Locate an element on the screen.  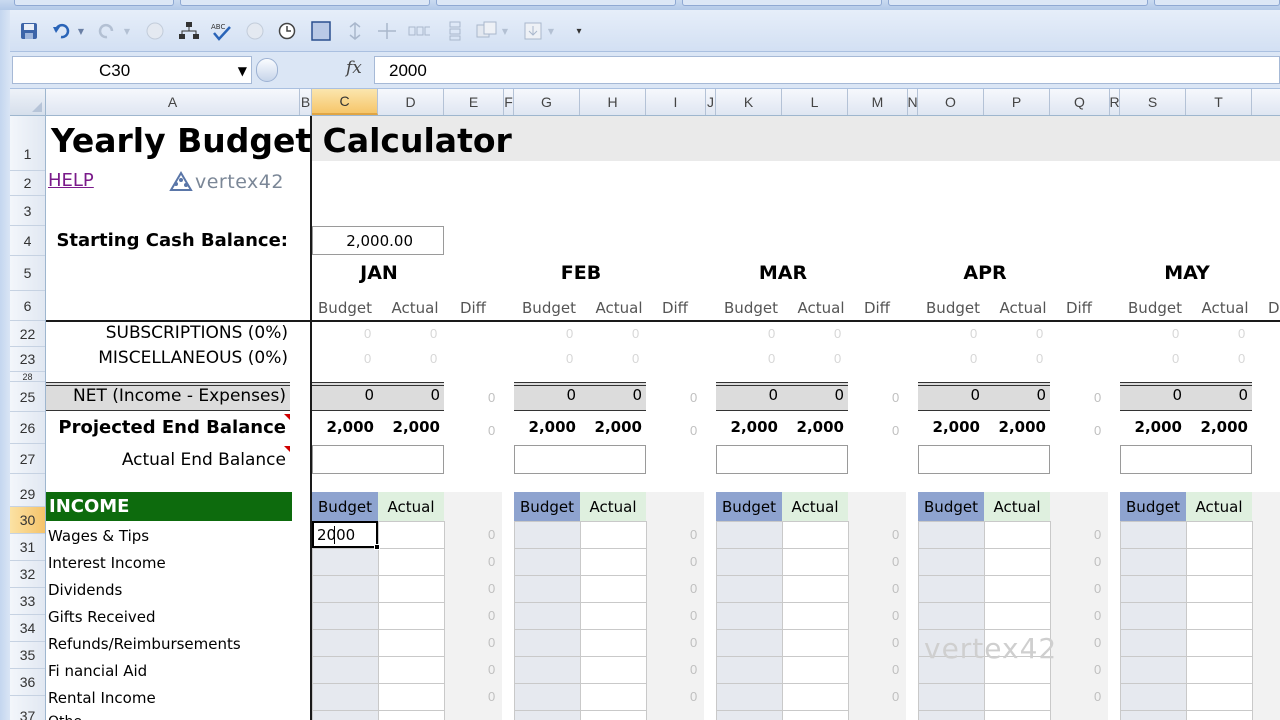
row-header-22: 22 is located at coordinates (27, 334).